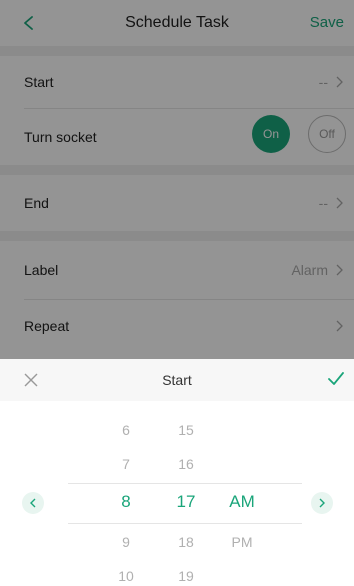  What do you see at coordinates (126, 430) in the screenshot?
I see `hour-cell: 6` at bounding box center [126, 430].